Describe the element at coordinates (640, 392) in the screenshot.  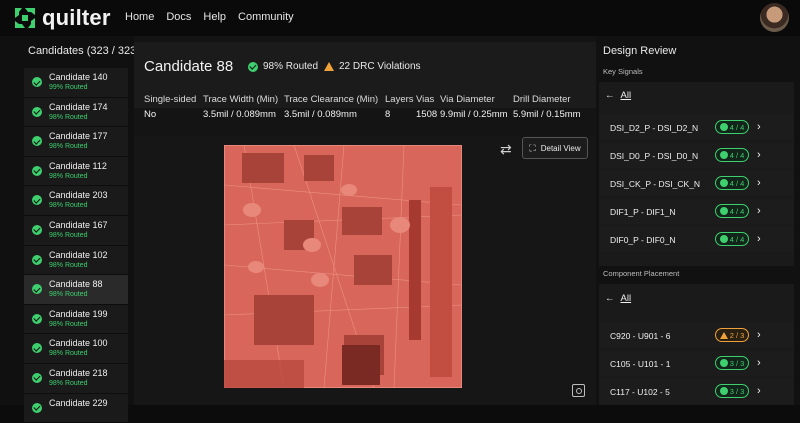
I see `review-row-label: C117 - U102 - 5` at that location.